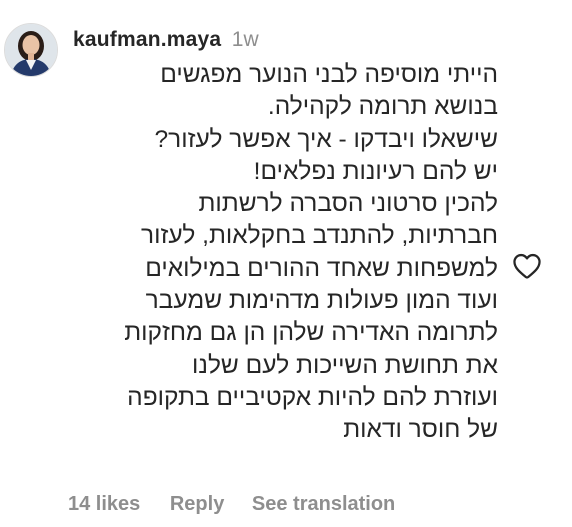 The height and width of the screenshot is (527, 572). Describe the element at coordinates (147, 39) in the screenshot. I see `username: kaufman.maya` at that location.